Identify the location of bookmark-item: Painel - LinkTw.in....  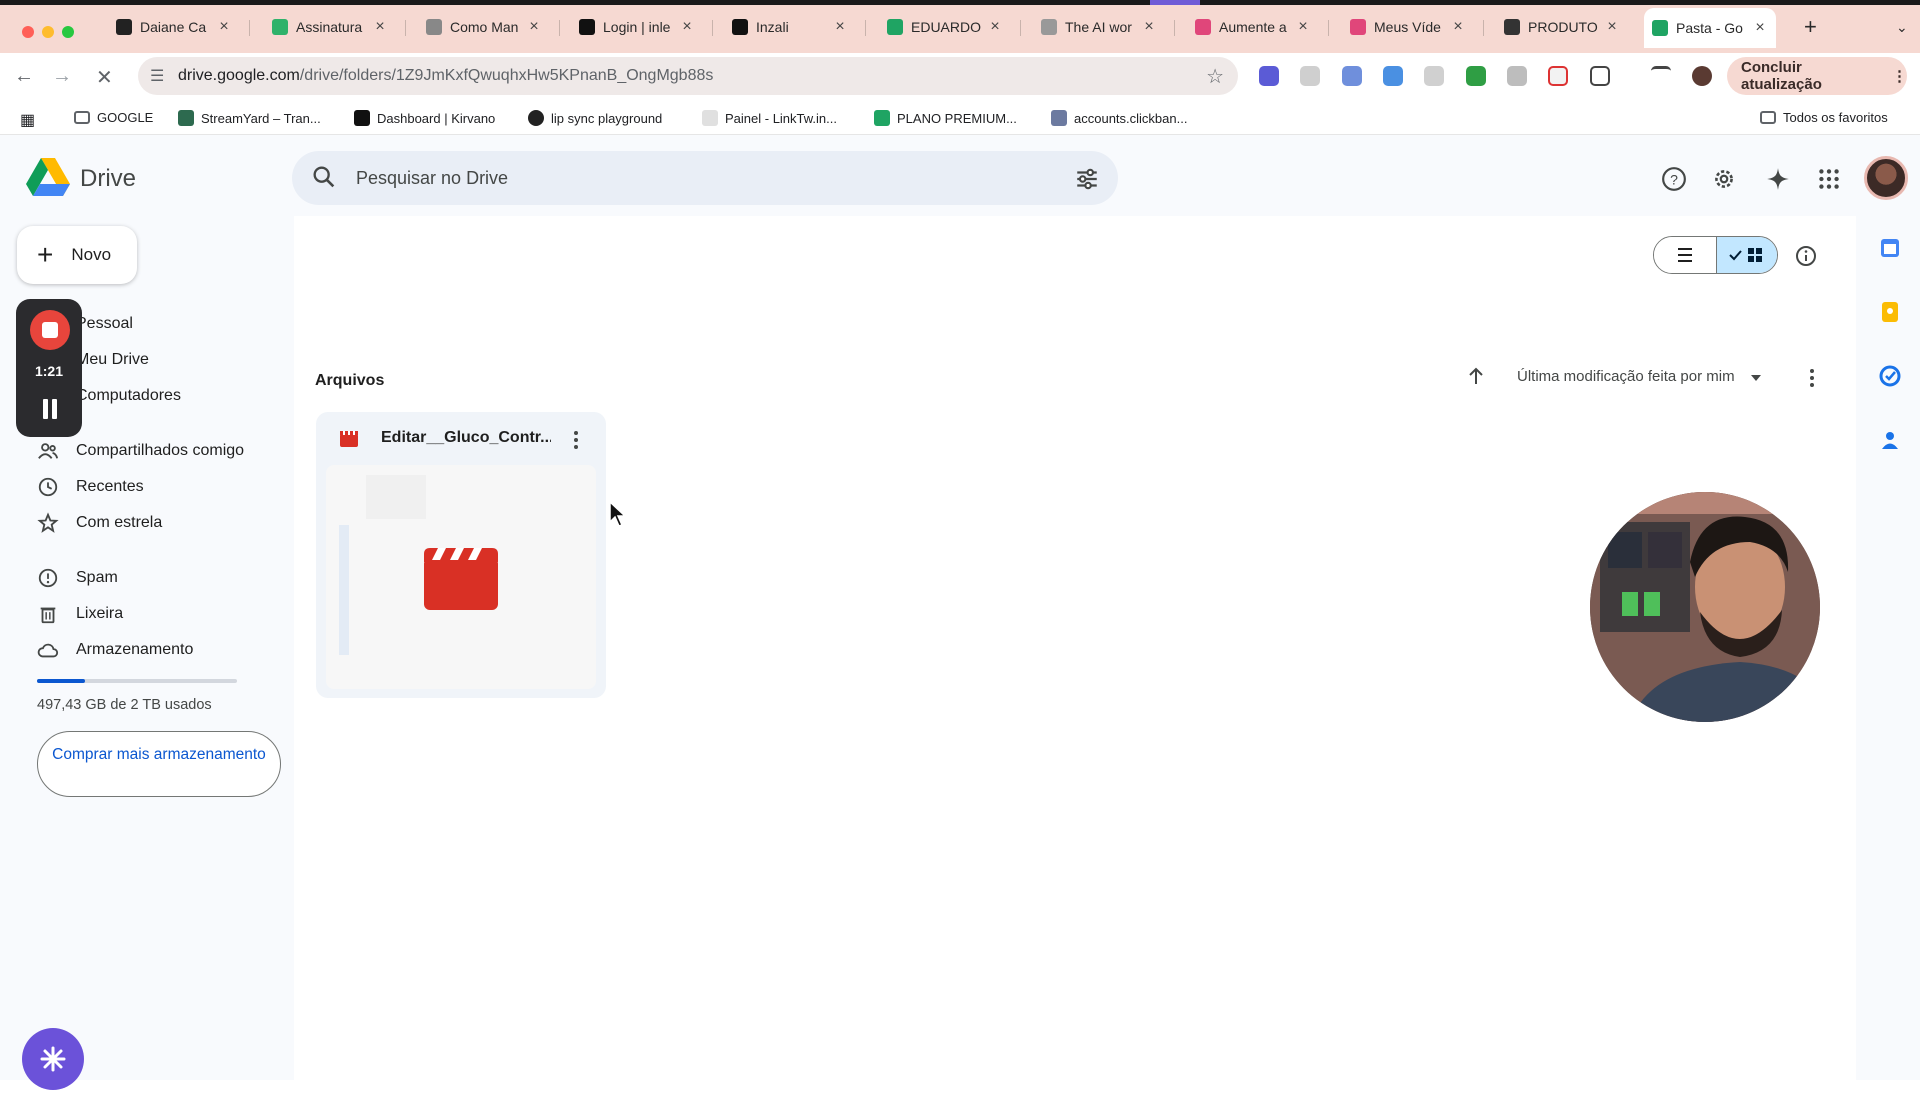
(769, 118).